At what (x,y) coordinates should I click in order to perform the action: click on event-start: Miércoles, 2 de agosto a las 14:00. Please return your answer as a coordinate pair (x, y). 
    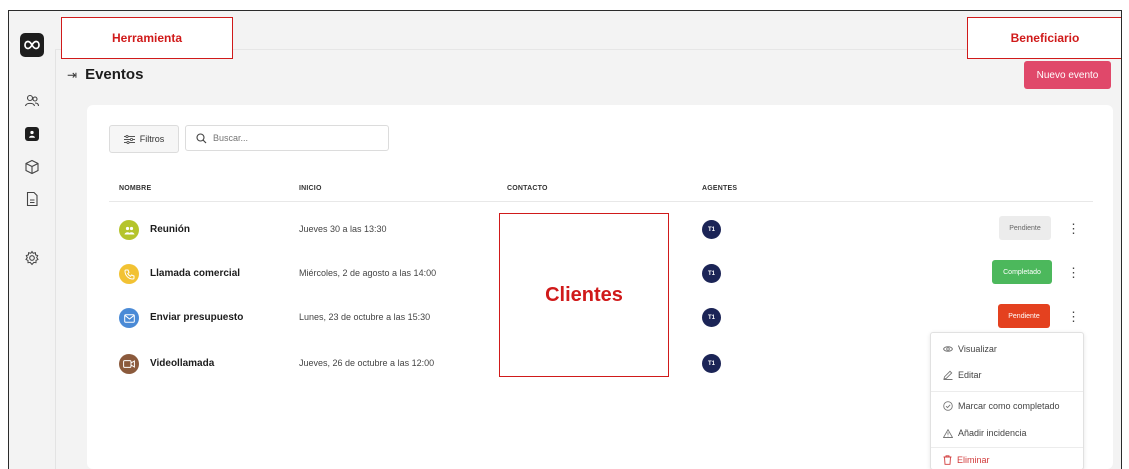
    Looking at the image, I should click on (368, 273).